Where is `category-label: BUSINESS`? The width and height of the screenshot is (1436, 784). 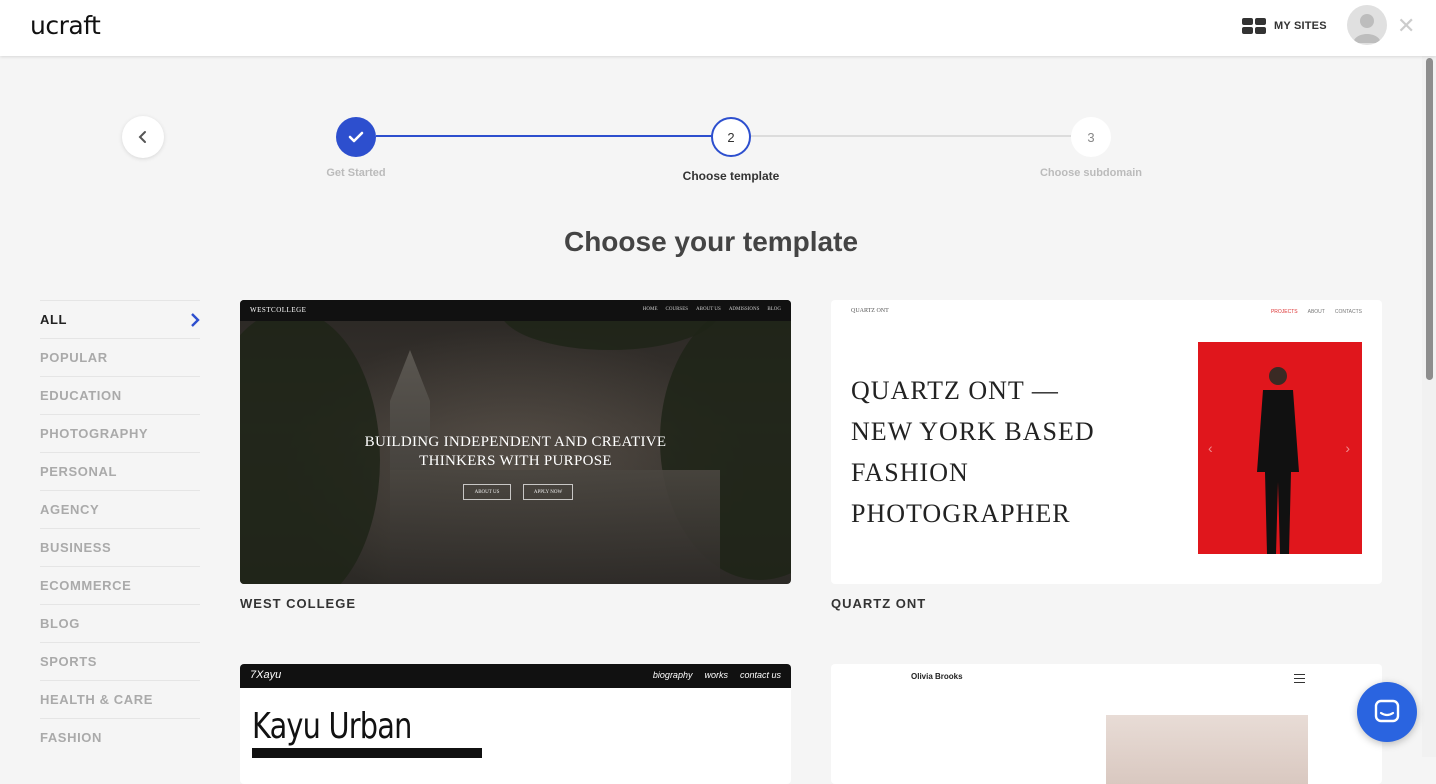 category-label: BUSINESS is located at coordinates (76, 547).